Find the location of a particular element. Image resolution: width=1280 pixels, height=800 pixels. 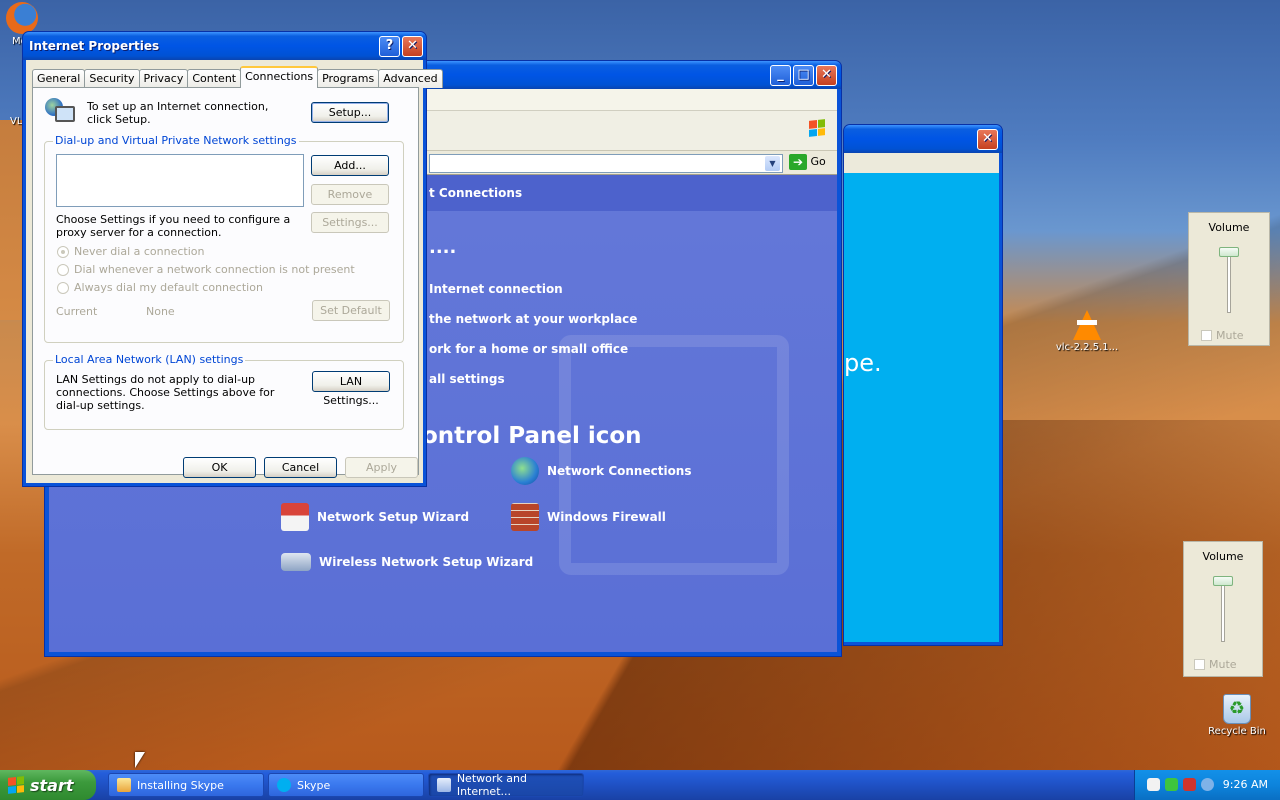

folder-icon is located at coordinates (444, 785).